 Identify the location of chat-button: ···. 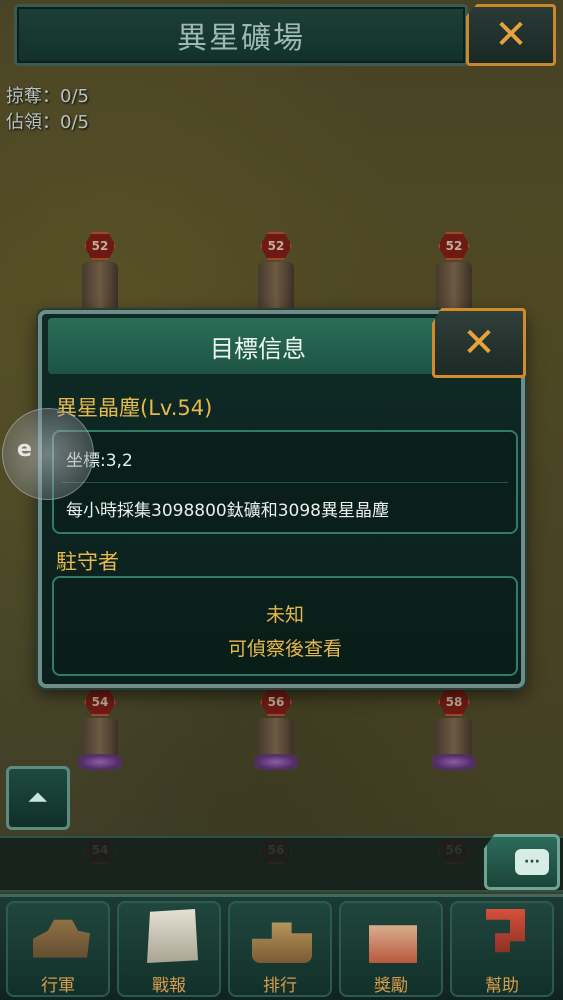
(522, 862).